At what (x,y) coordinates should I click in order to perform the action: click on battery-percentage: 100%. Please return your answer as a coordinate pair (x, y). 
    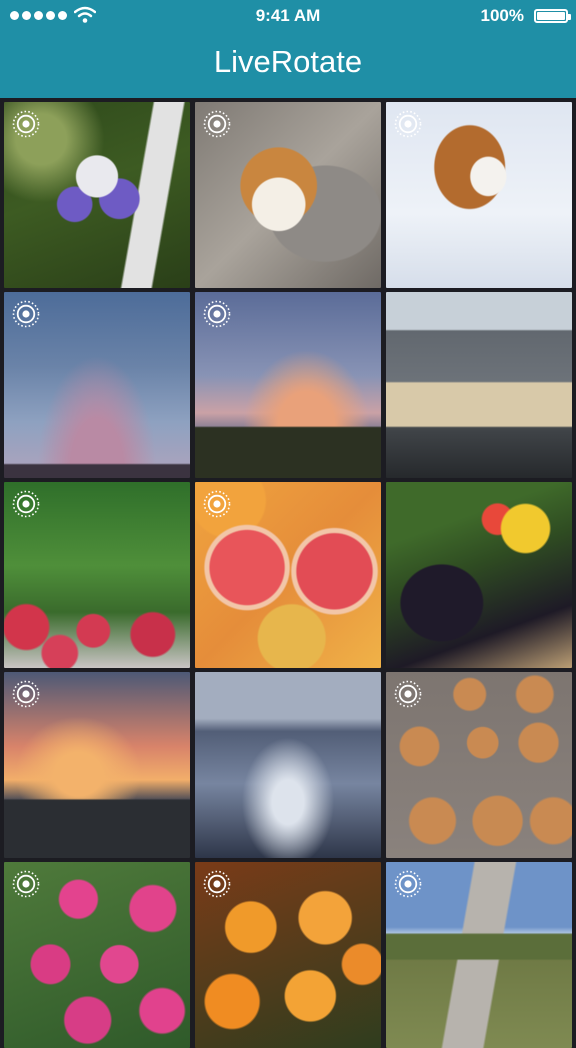
    Looking at the image, I should click on (502, 15).